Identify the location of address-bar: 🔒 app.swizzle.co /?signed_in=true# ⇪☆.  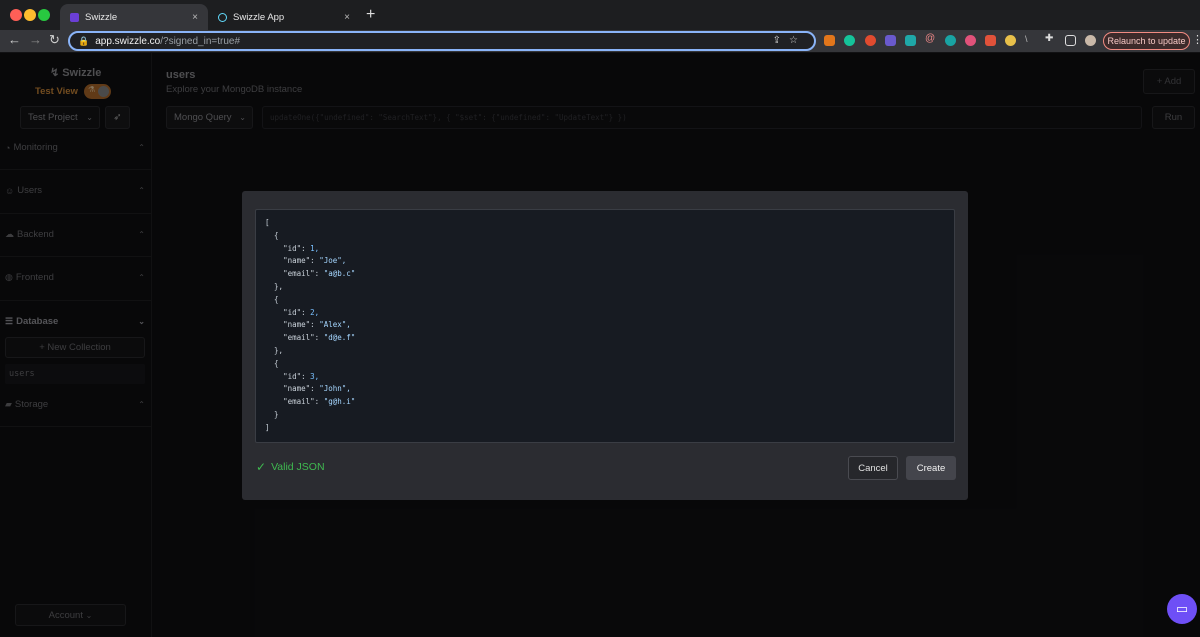
(442, 41).